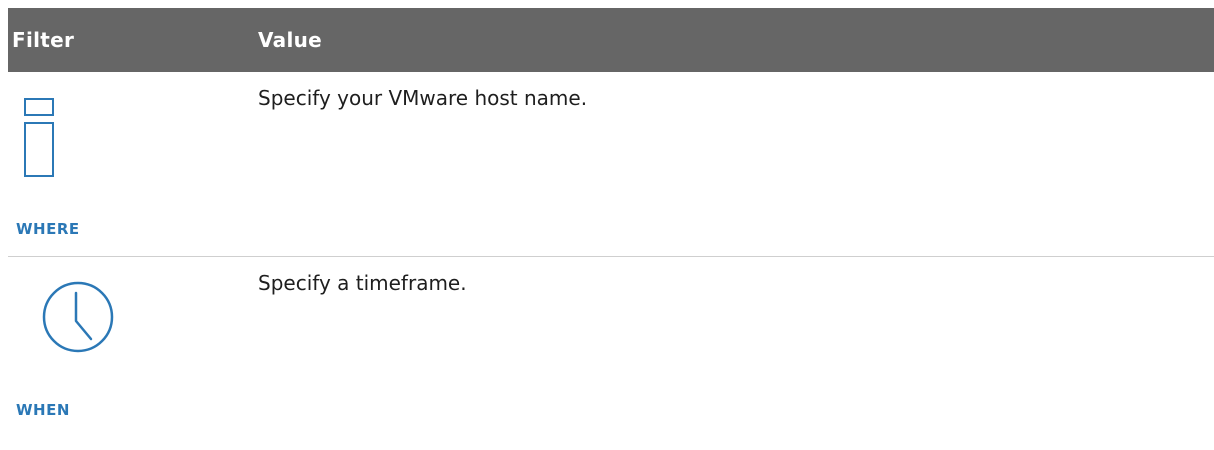  What do you see at coordinates (75, 317) in the screenshot?
I see `clock-icon` at bounding box center [75, 317].